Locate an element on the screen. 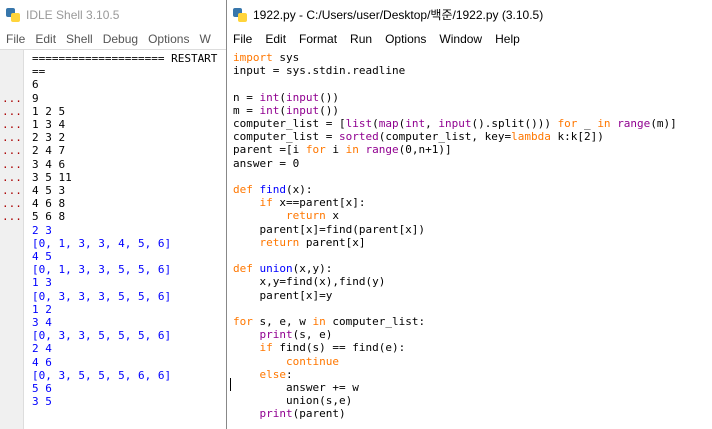 This screenshot has height=429, width=712. editor-menu-help: Help is located at coordinates (507, 39).